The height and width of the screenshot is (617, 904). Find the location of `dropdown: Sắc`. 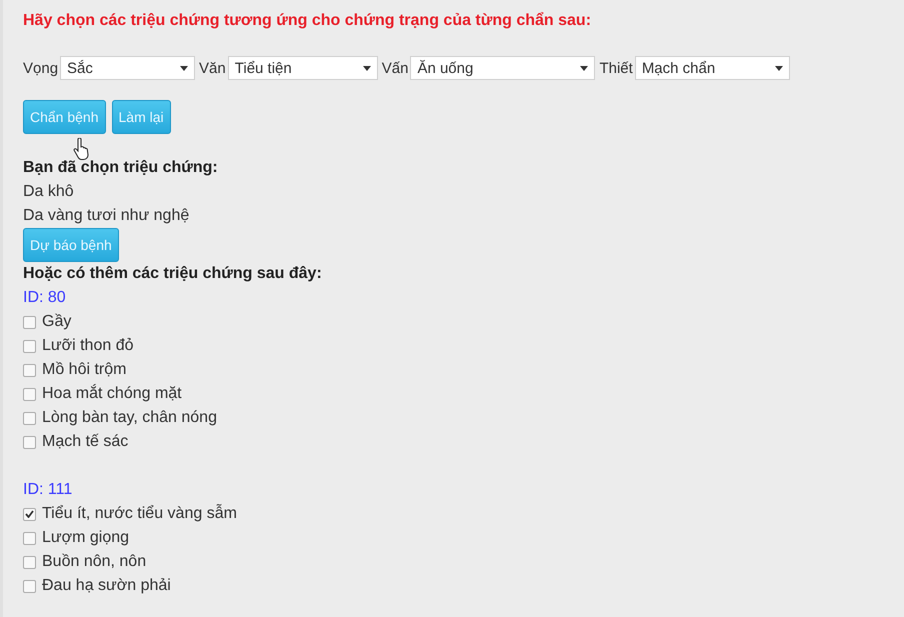

dropdown: Sắc is located at coordinates (128, 68).